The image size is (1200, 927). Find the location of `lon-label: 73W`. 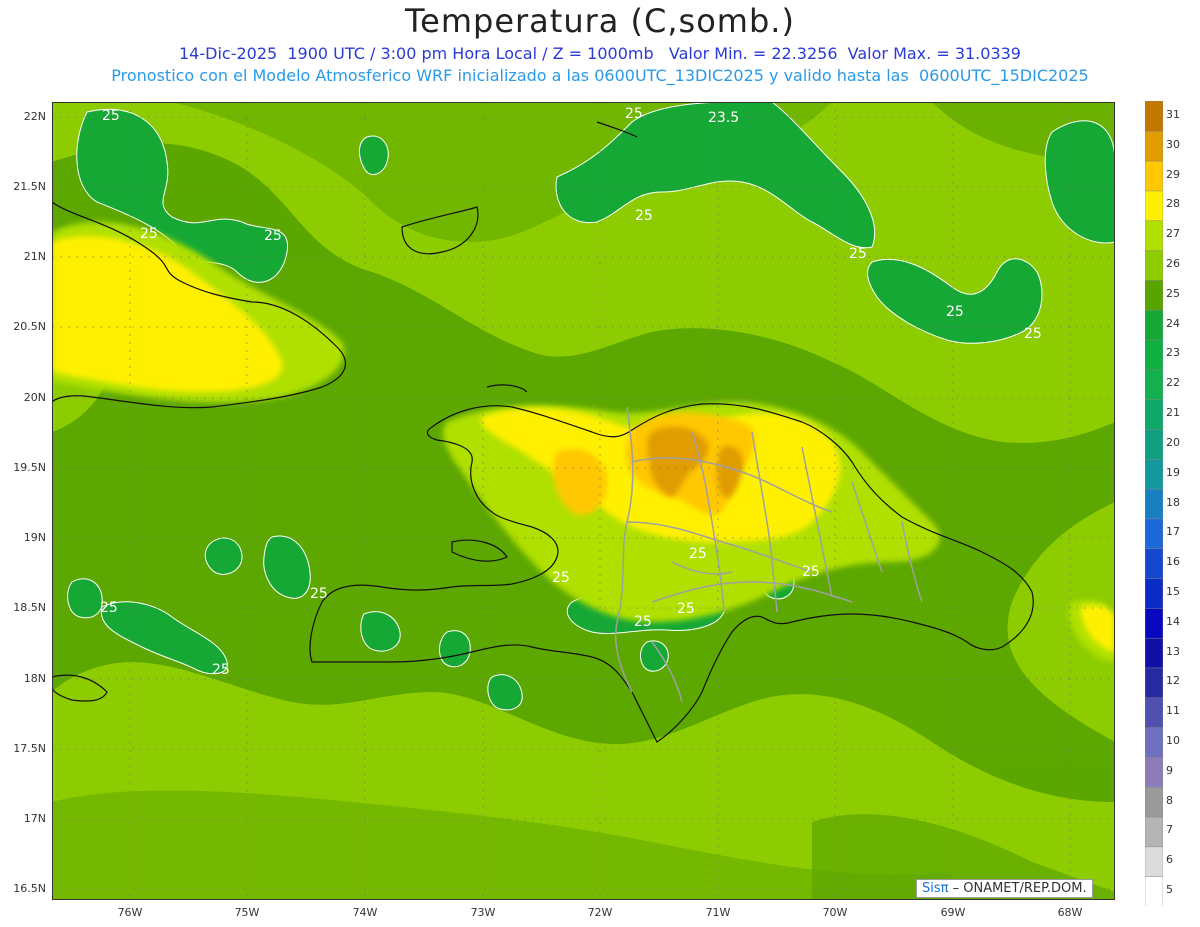

lon-label: 73W is located at coordinates (483, 912).